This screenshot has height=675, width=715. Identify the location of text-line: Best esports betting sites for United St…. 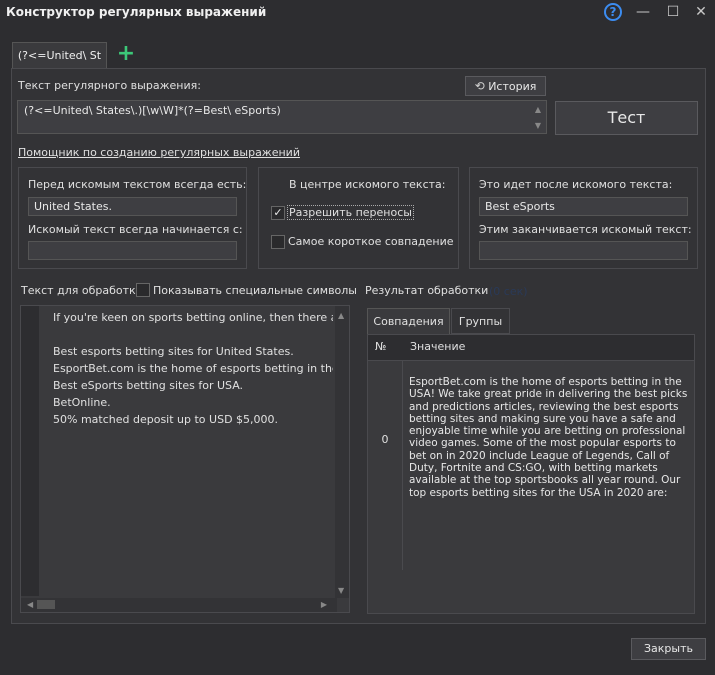
(173, 351).